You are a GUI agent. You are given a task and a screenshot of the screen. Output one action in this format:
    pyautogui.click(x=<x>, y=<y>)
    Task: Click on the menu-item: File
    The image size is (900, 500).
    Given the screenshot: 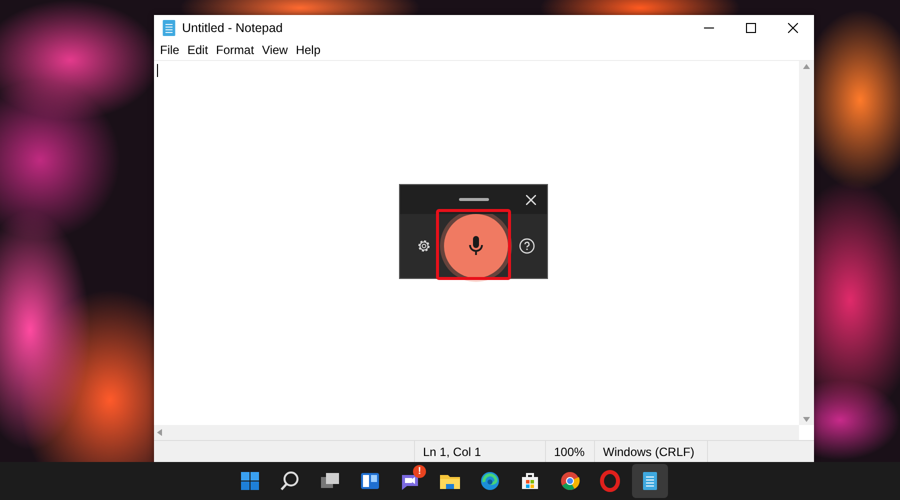 What is the action you would take?
    pyautogui.click(x=170, y=50)
    